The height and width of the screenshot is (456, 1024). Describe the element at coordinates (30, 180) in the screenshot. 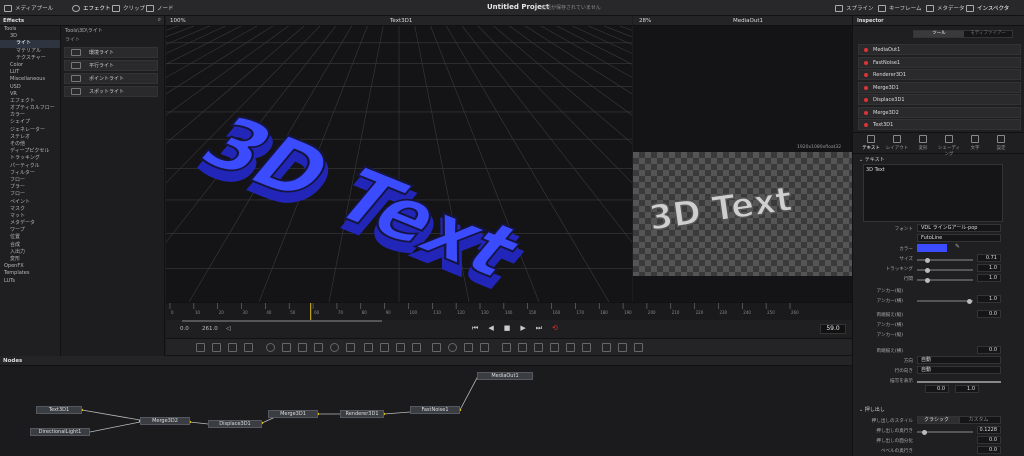

I see `tree-item: フロー` at that location.